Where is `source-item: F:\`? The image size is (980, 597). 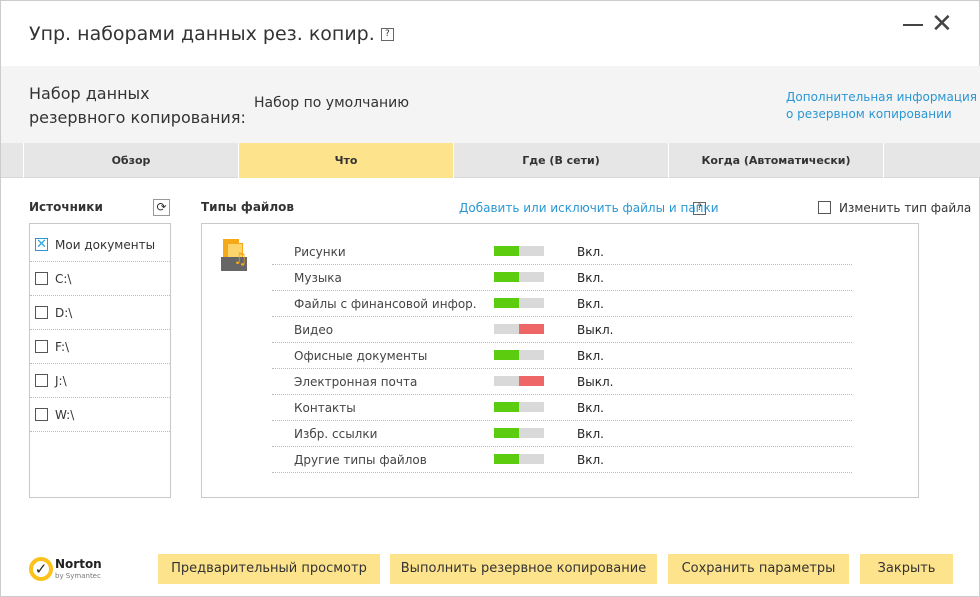
source-item: F:\ is located at coordinates (100, 347).